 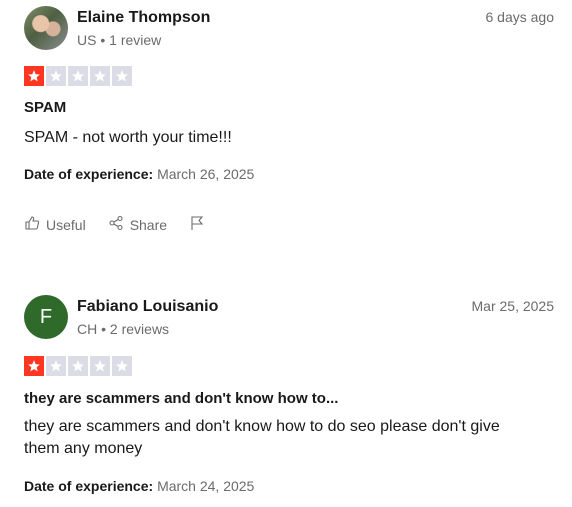 What do you see at coordinates (206, 174) in the screenshot?
I see `experience-value: March 26, 2025` at bounding box center [206, 174].